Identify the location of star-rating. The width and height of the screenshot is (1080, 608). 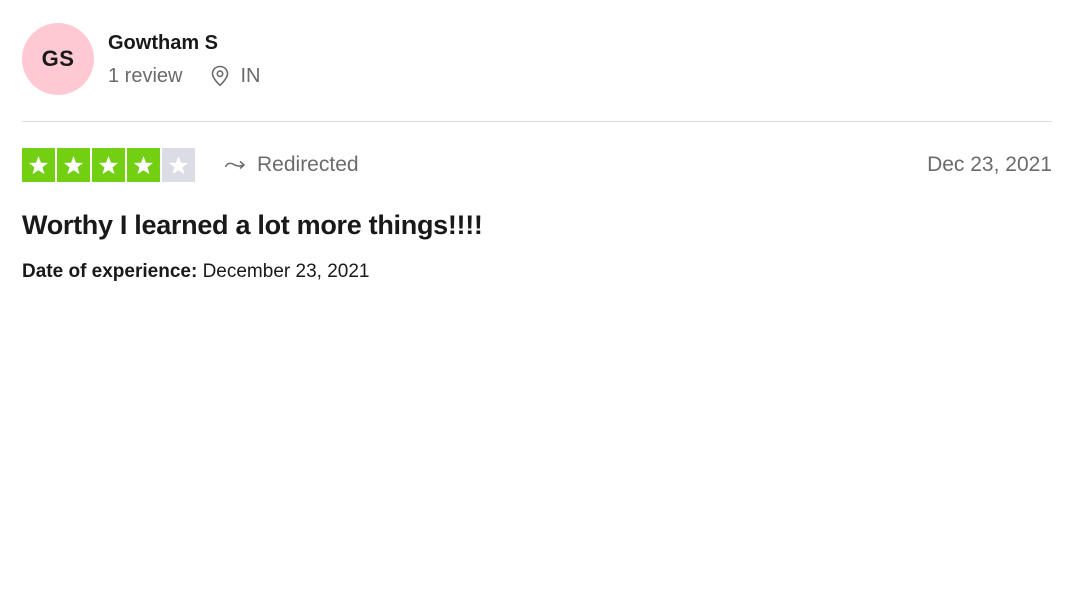
(110, 165).